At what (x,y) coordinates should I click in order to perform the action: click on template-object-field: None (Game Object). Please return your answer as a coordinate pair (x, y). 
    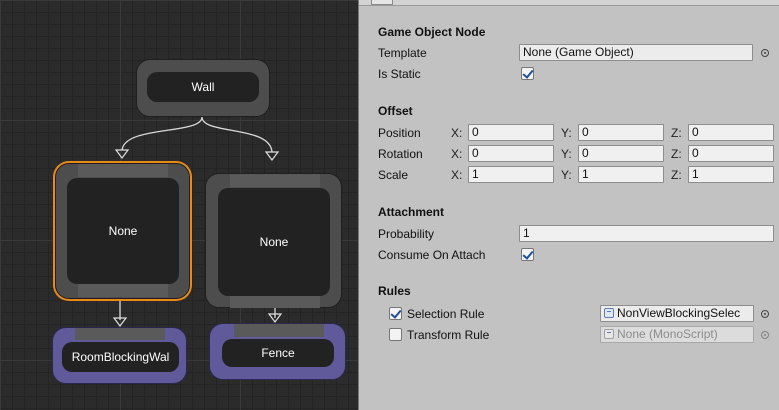
    Looking at the image, I should click on (636, 52).